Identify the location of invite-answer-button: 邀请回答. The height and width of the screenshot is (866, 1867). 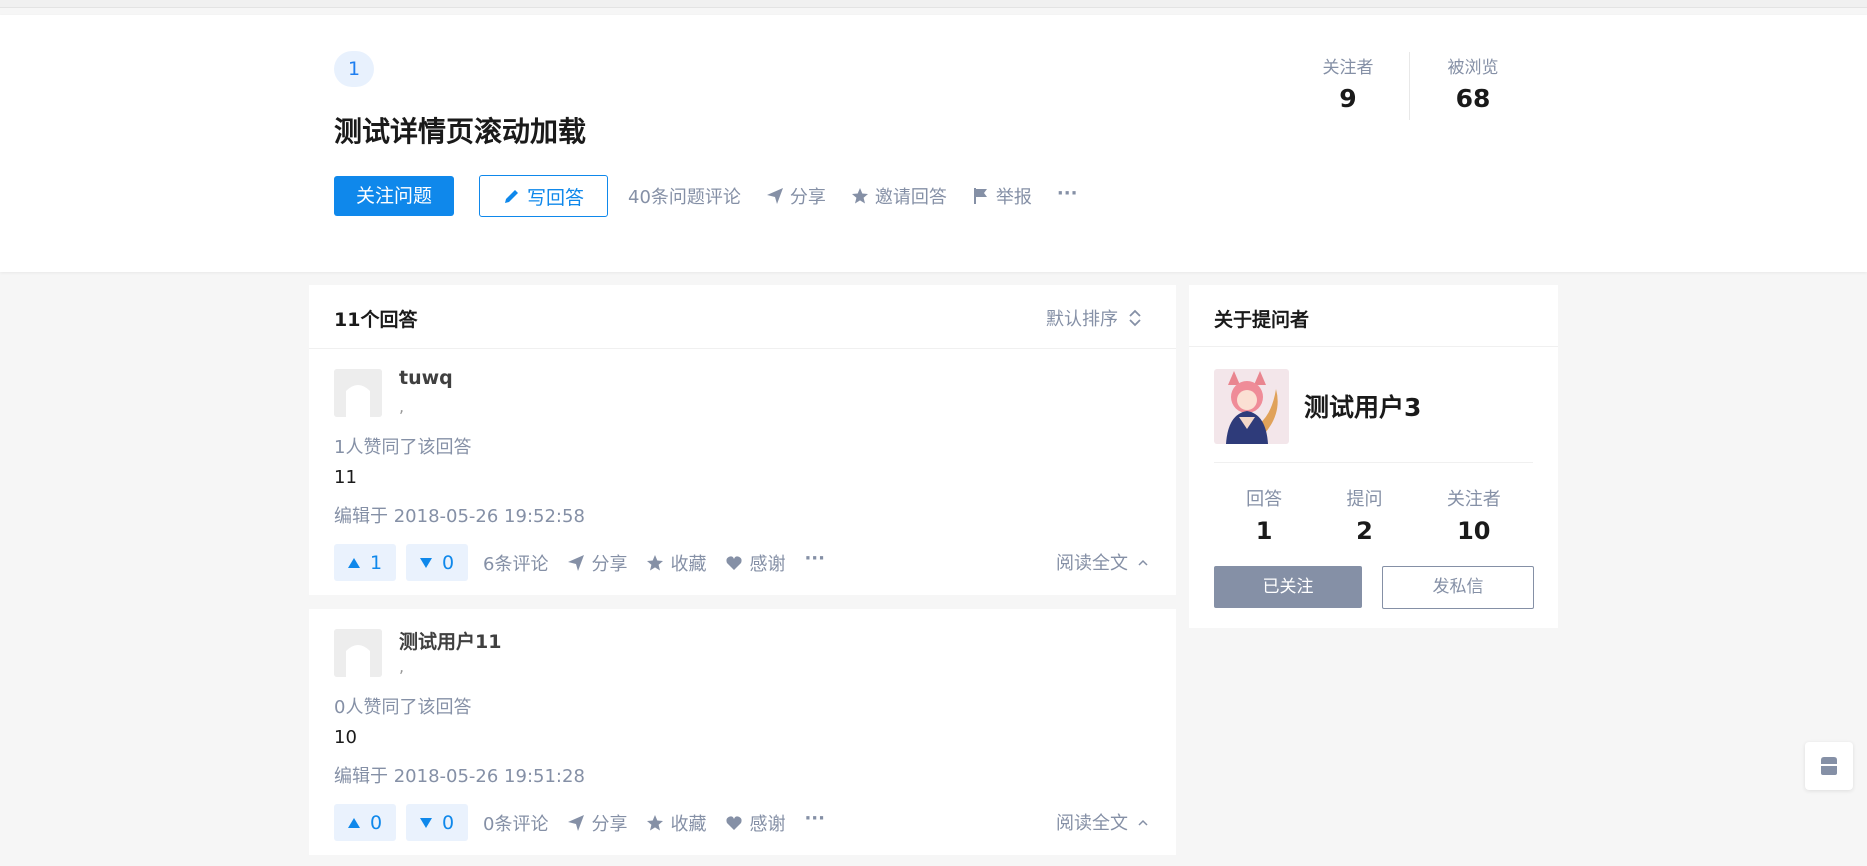
(899, 196).